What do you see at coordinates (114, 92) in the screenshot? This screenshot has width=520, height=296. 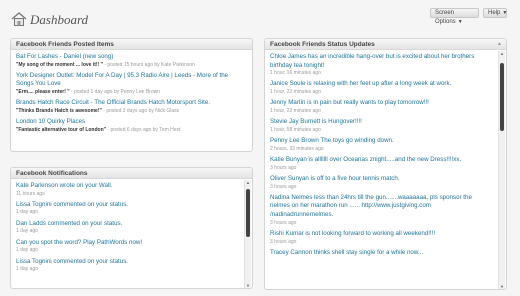 I see `posted-item-meta: - posted 1 day ago by Penny Lee Brown` at bounding box center [114, 92].